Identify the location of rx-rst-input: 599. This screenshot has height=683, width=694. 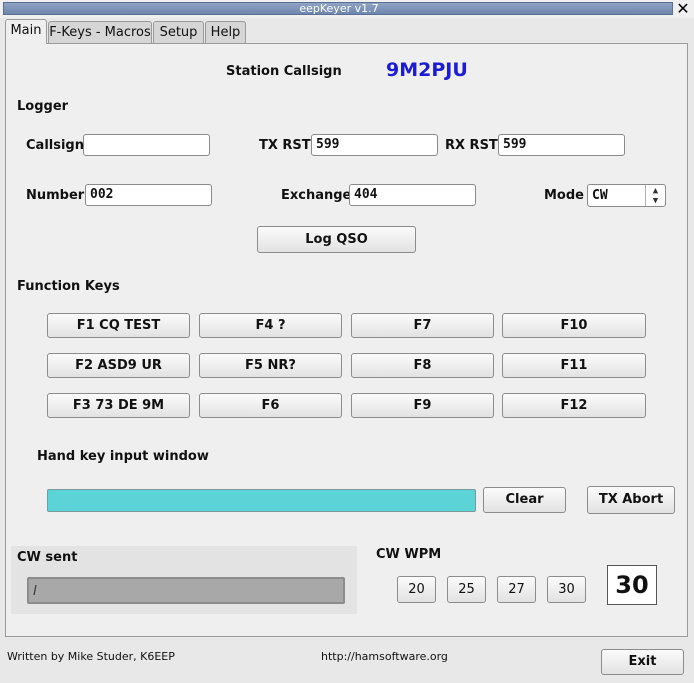
(561, 145).